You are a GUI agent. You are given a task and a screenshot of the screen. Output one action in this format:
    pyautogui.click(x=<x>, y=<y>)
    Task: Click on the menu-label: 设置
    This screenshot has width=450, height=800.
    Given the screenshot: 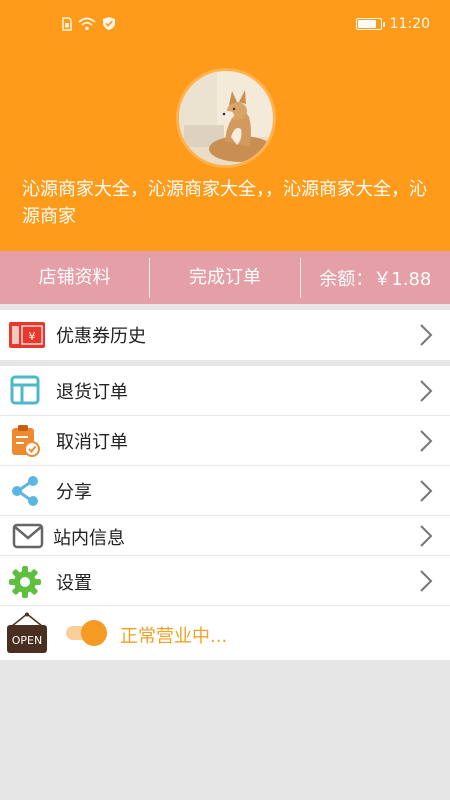 What is the action you would take?
    pyautogui.click(x=74, y=583)
    